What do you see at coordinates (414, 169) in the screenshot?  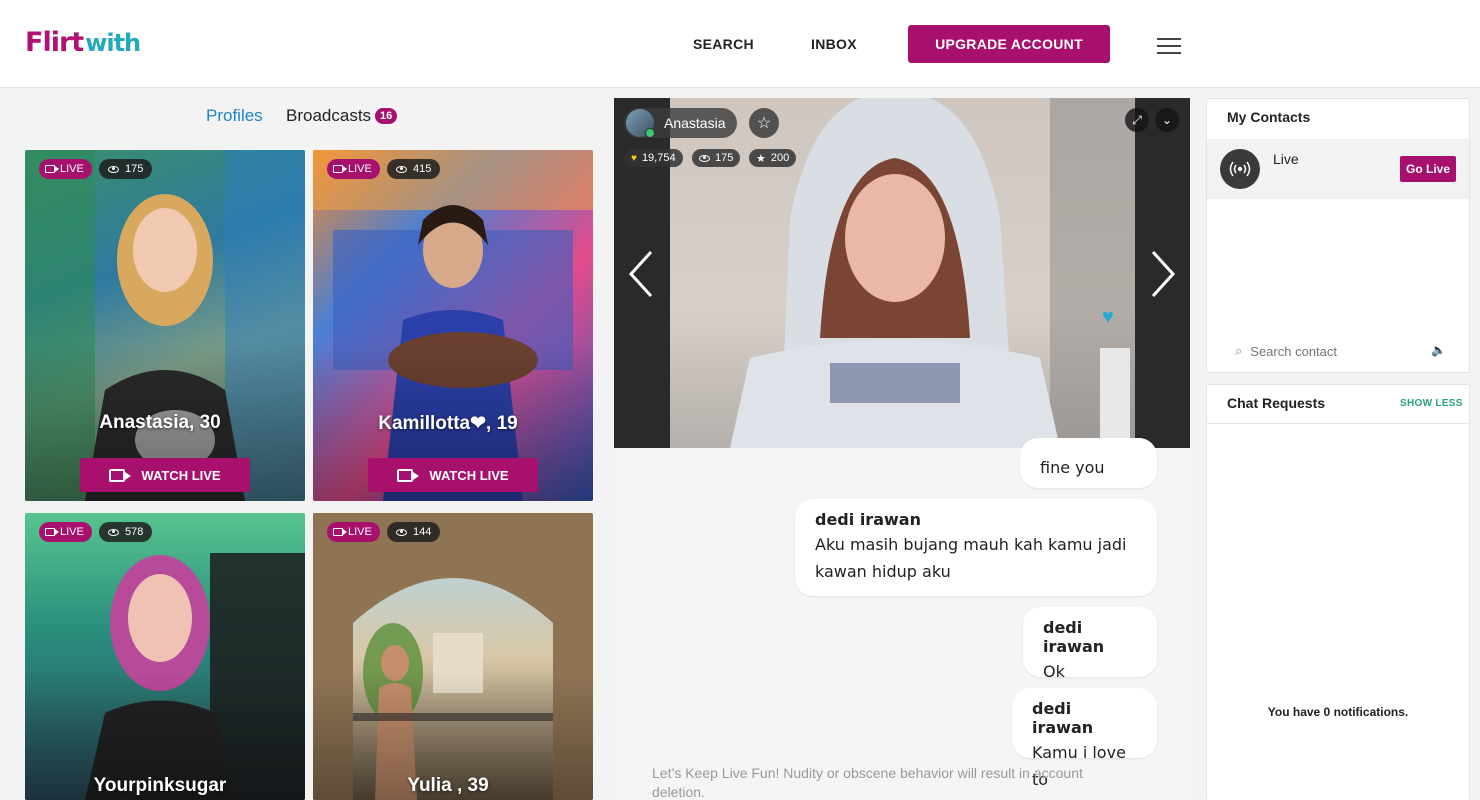 I see `viewer-count: 415` at bounding box center [414, 169].